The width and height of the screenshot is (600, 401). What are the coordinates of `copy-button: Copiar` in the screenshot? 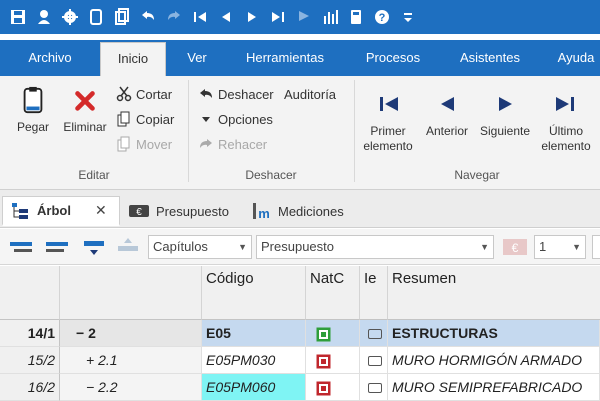 It's located at (145, 119).